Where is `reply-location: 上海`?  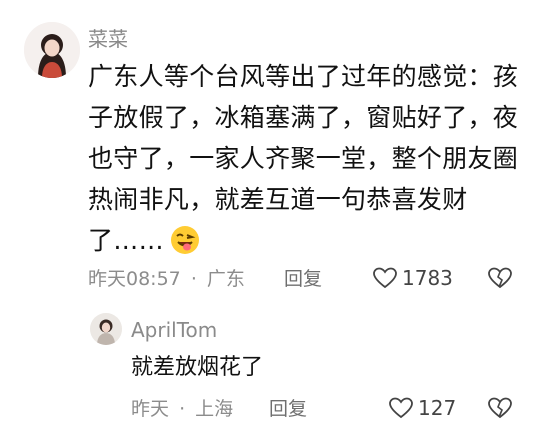
reply-location: 上海 is located at coordinates (214, 409).